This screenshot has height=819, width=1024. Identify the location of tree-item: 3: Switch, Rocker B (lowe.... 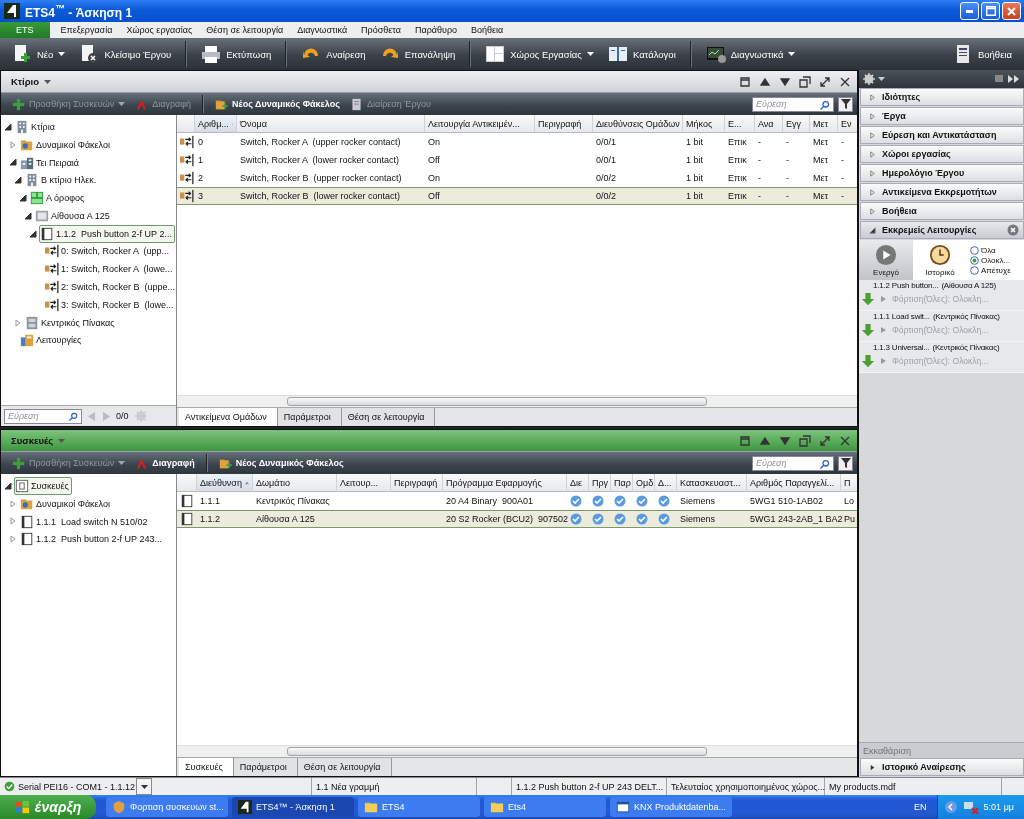
(110, 304).